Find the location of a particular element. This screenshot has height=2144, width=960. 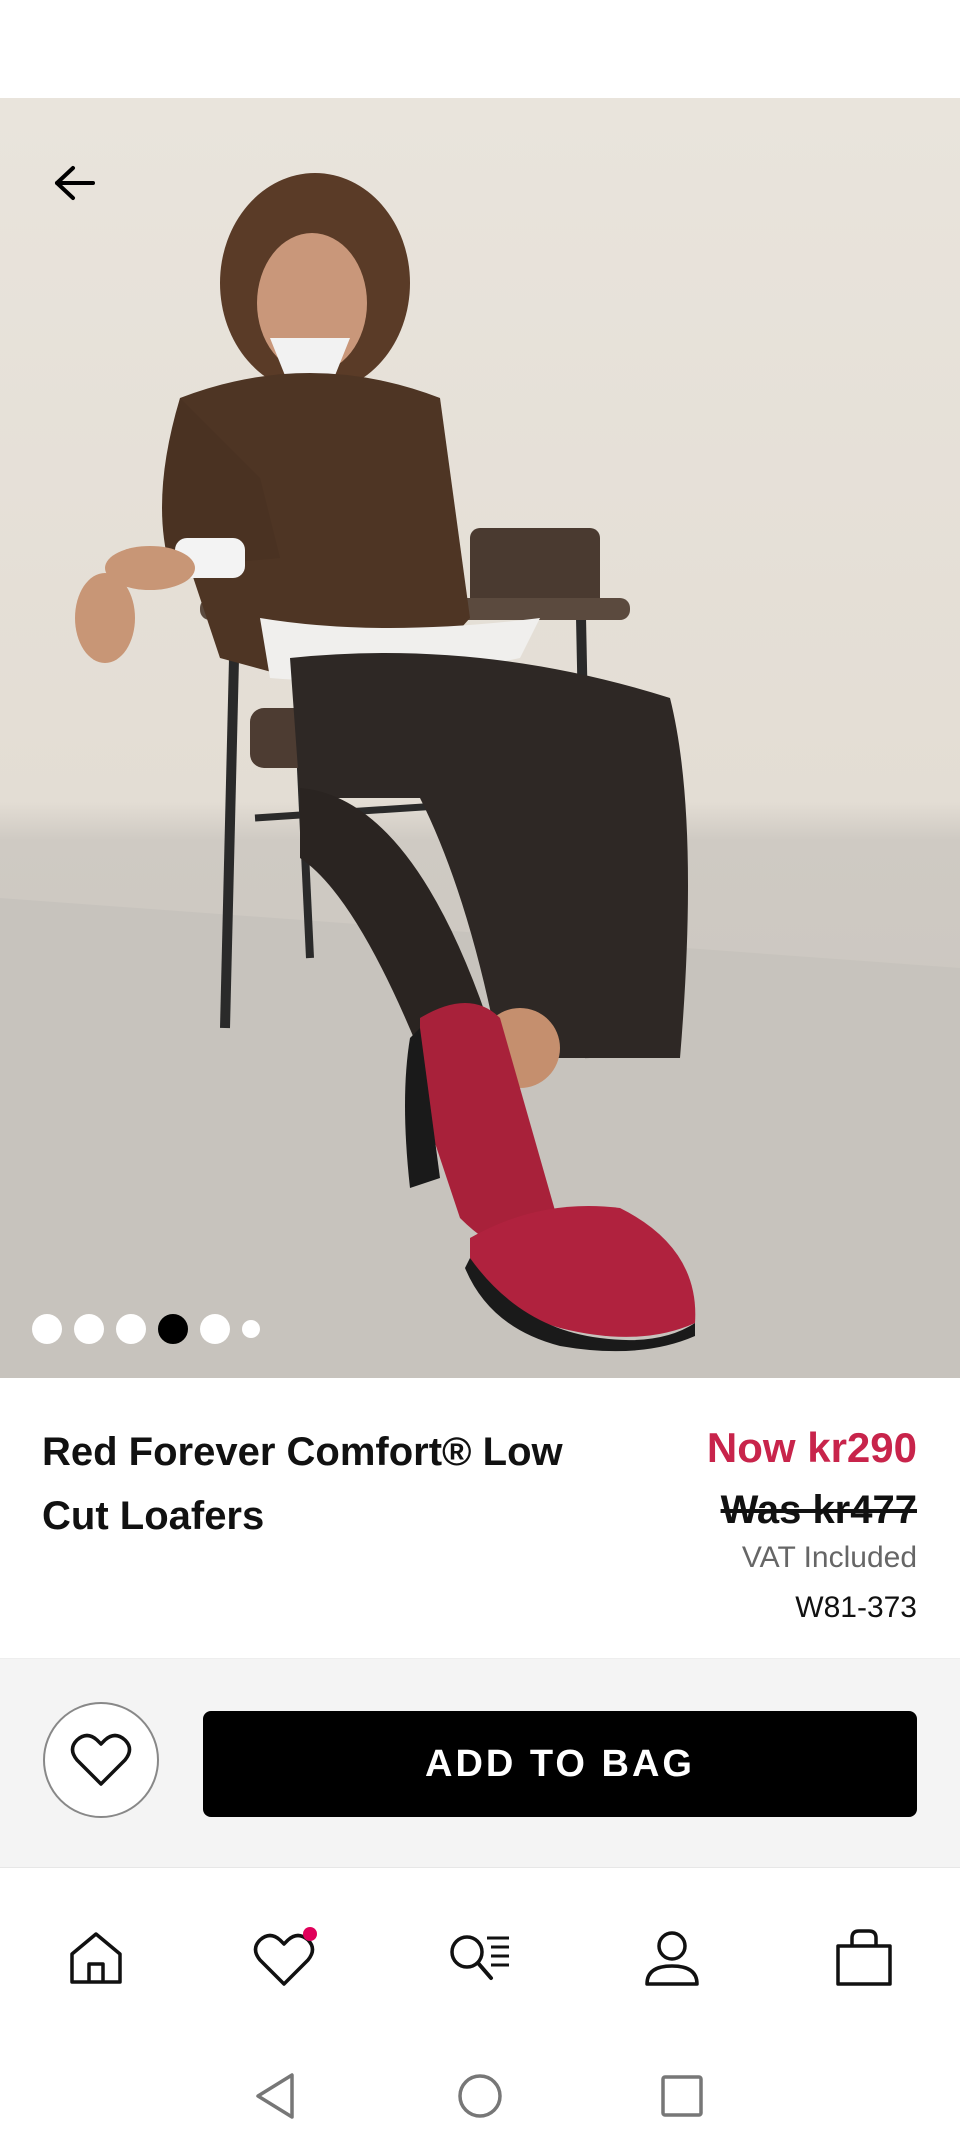

purchase-action-bar: ADD TO BAG is located at coordinates (480, 1763).